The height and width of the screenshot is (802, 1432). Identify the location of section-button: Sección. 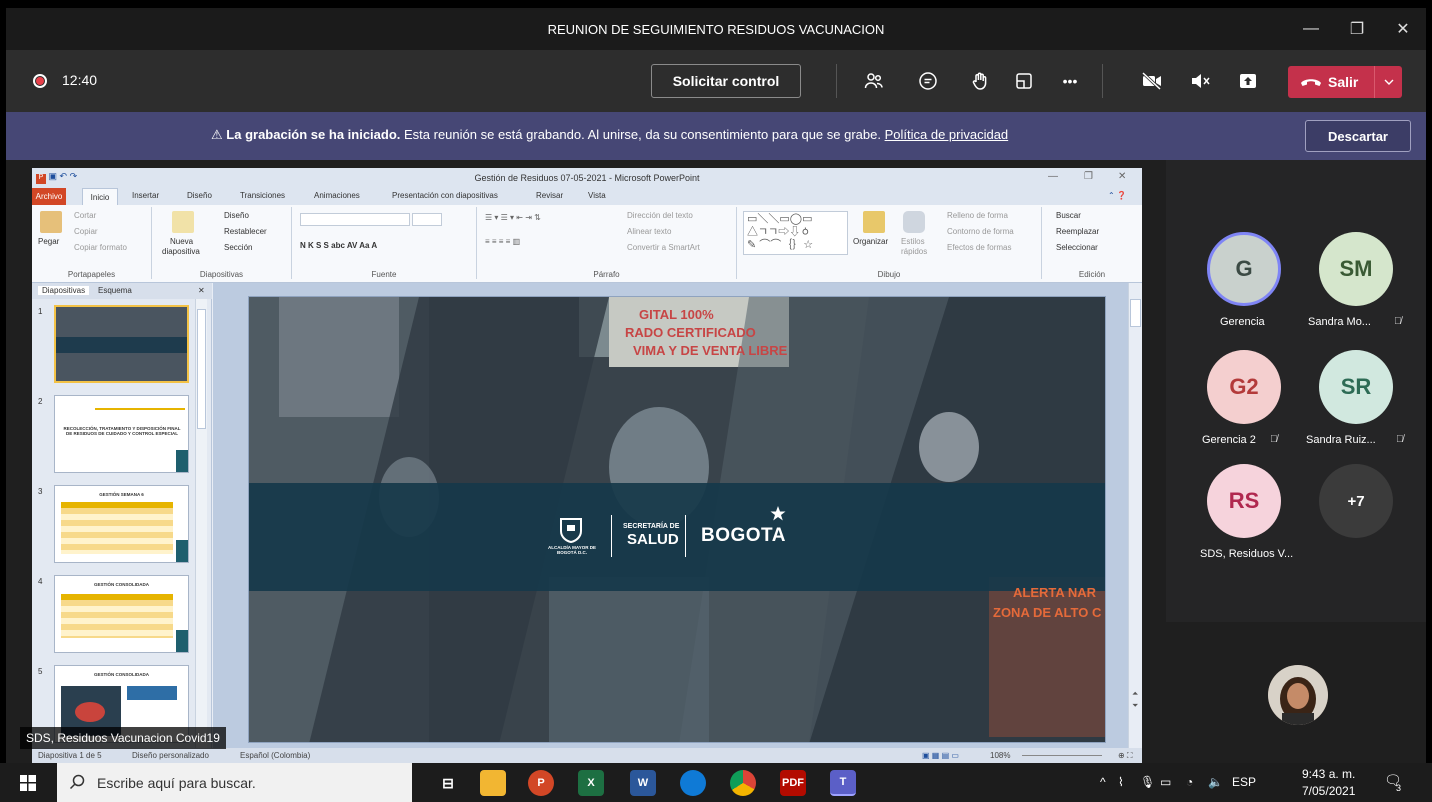
(238, 247).